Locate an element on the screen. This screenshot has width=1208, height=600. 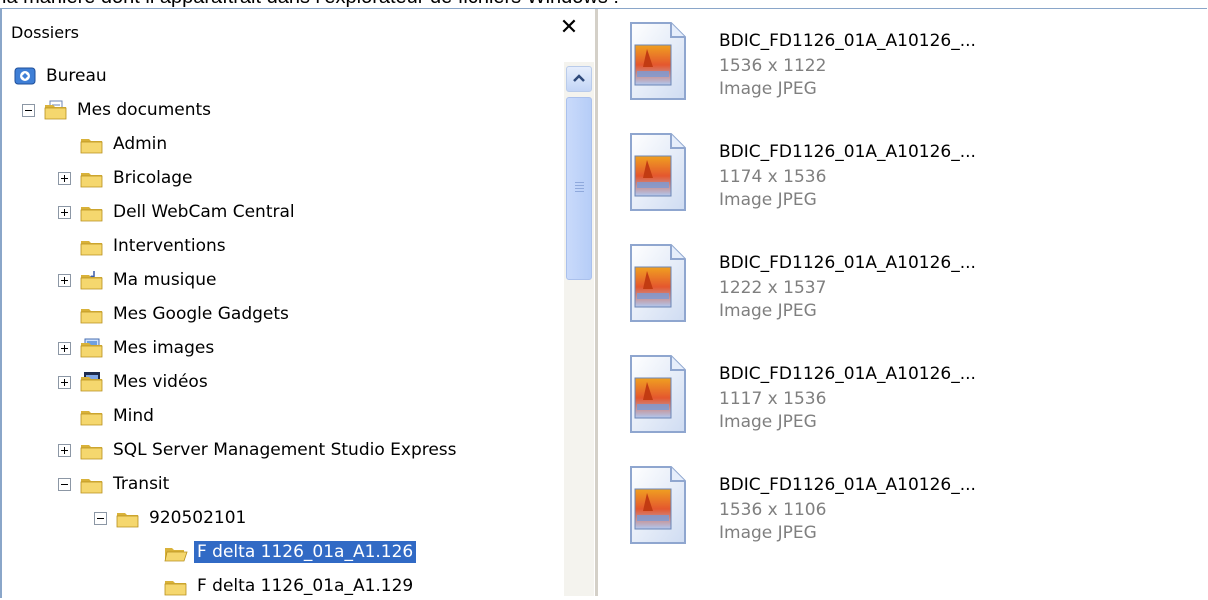
tree-item-label: Mind is located at coordinates (133, 416).